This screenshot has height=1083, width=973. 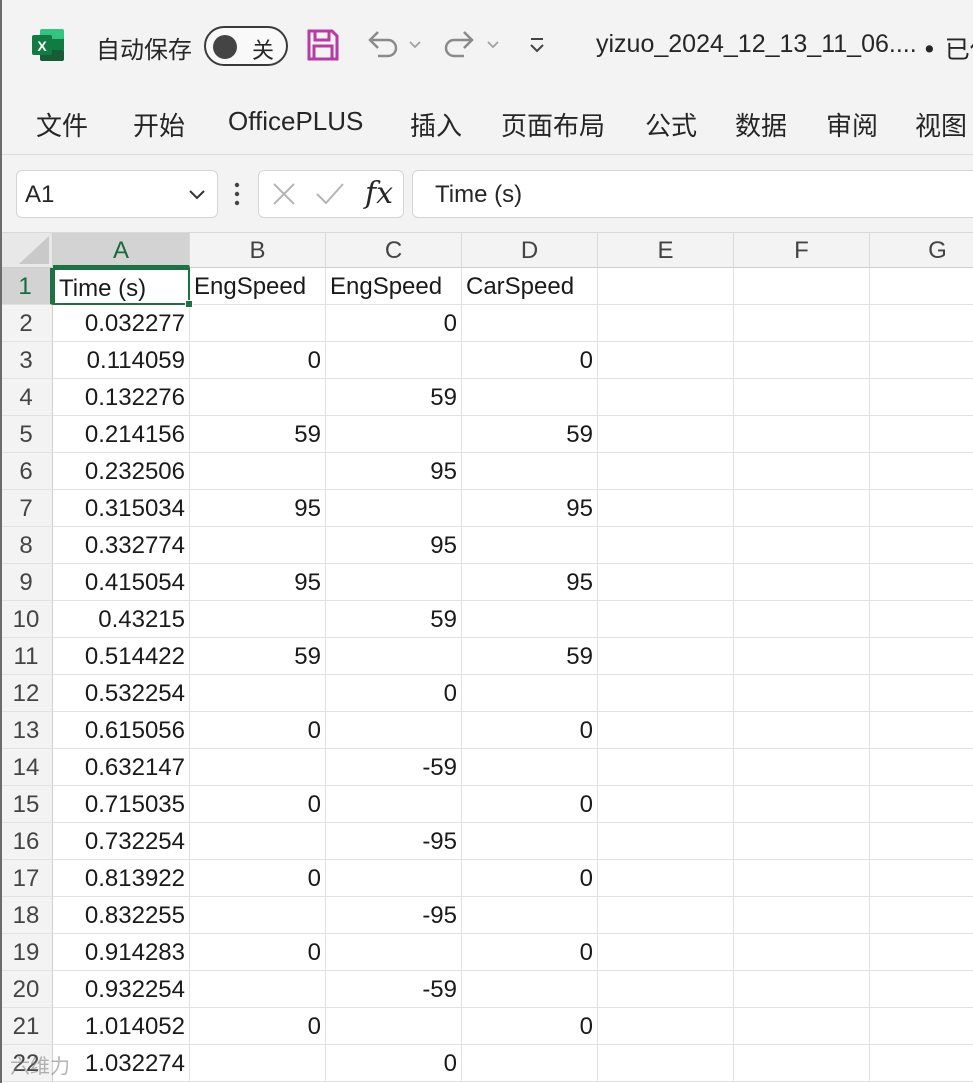 I want to click on row-header: 14, so click(x=26, y=767).